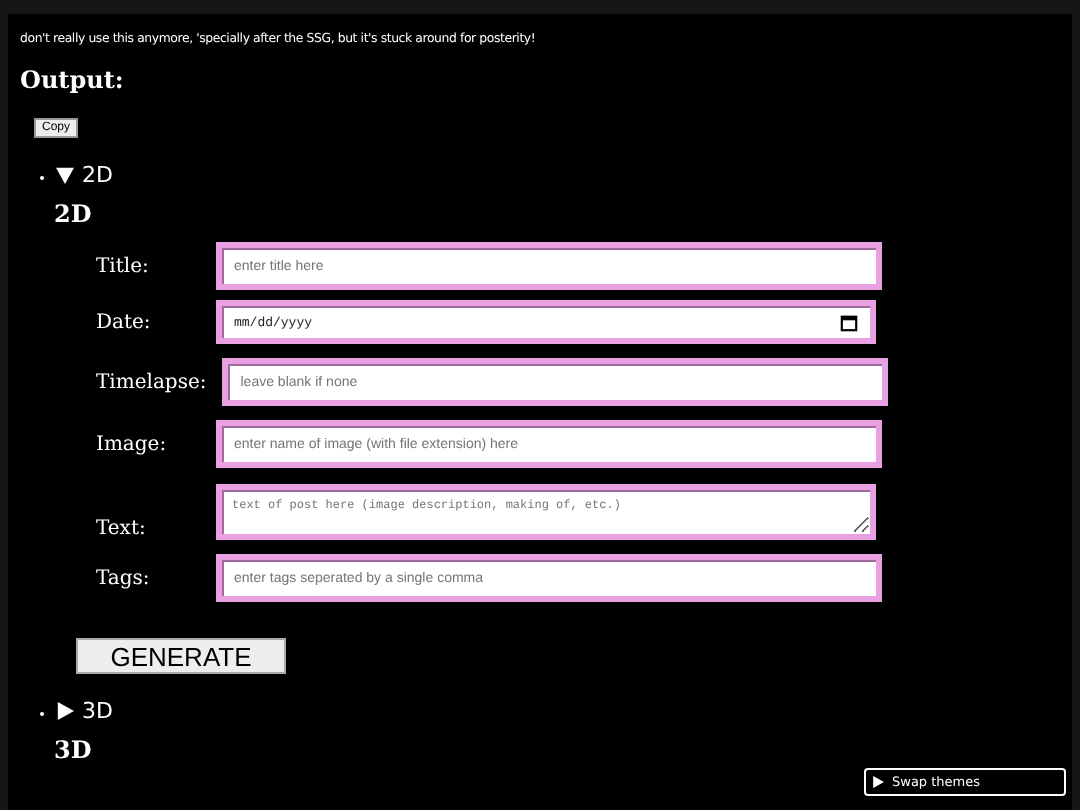 This screenshot has width=1080, height=810. What do you see at coordinates (84, 711) in the screenshot?
I see `section-toggle: 3D` at bounding box center [84, 711].